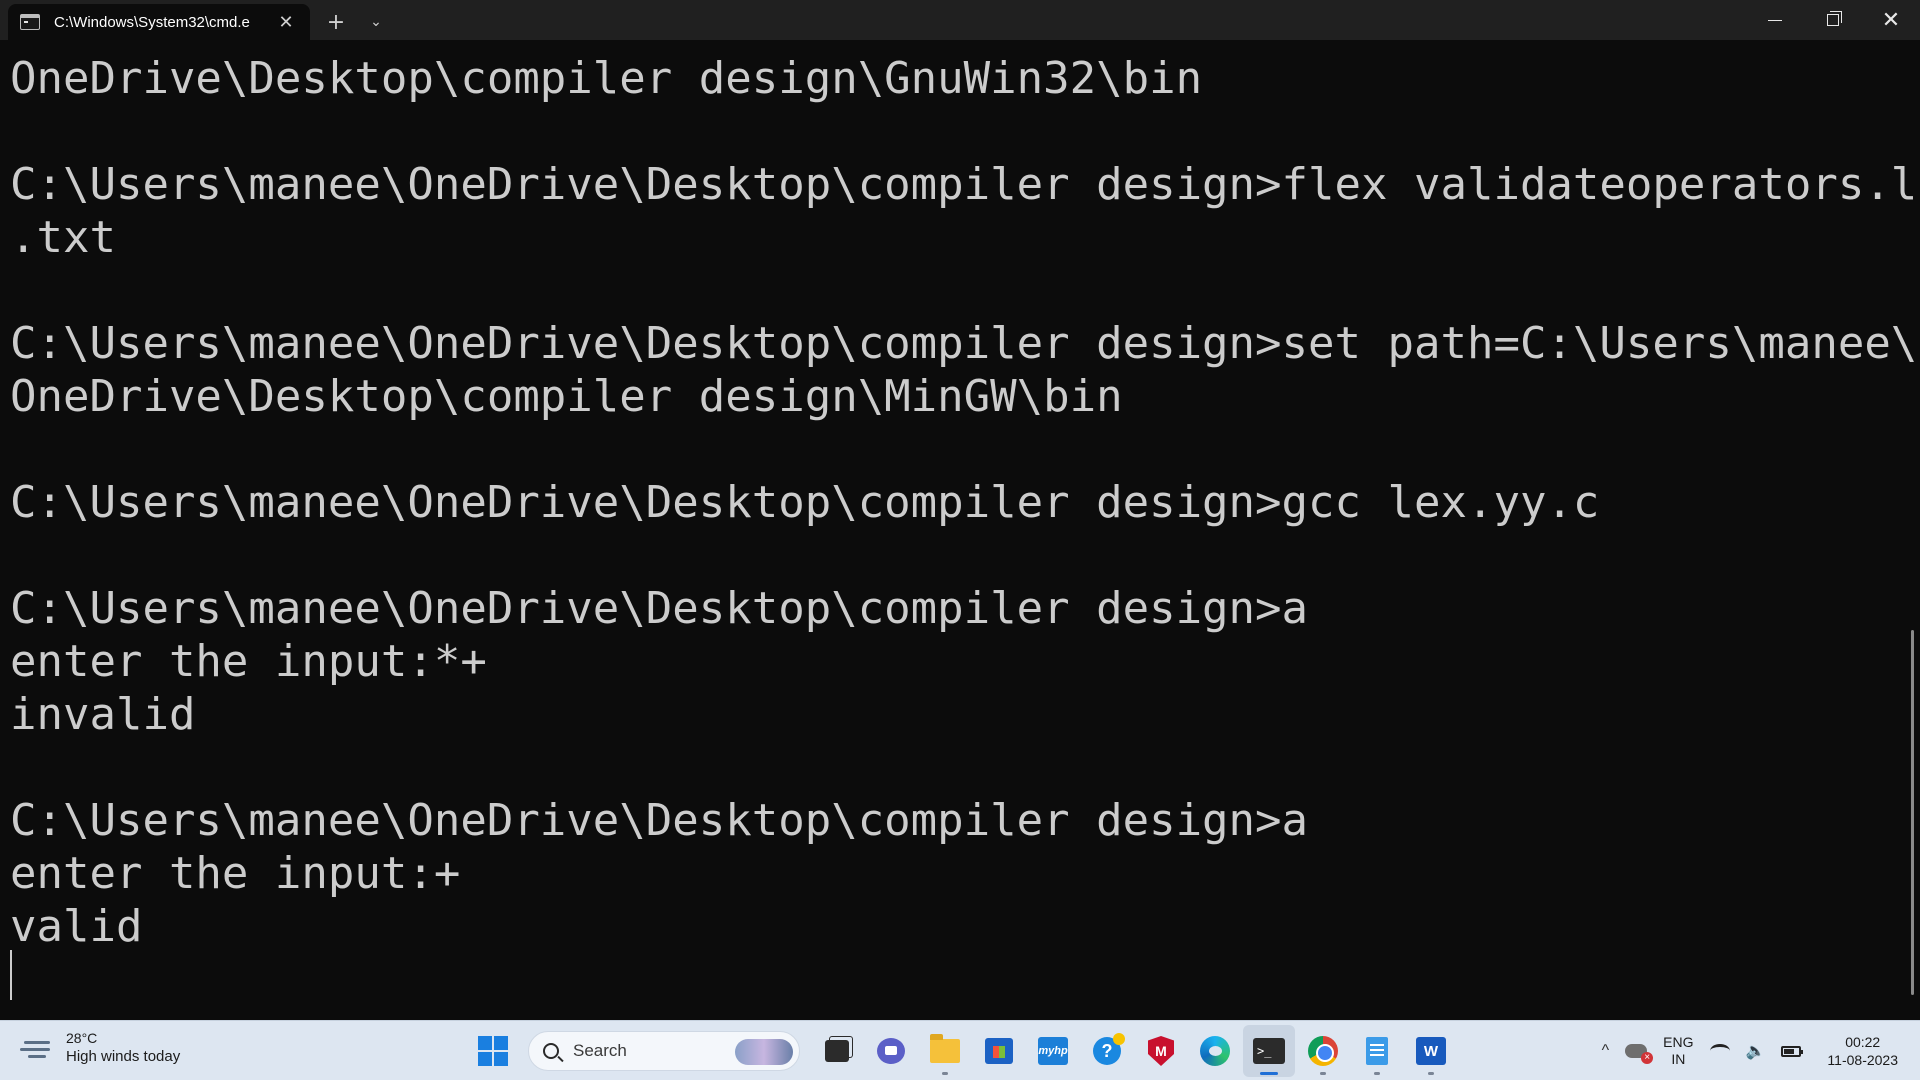 The image size is (1920, 1080). I want to click on terminal-button: >_, so click(1269, 1051).